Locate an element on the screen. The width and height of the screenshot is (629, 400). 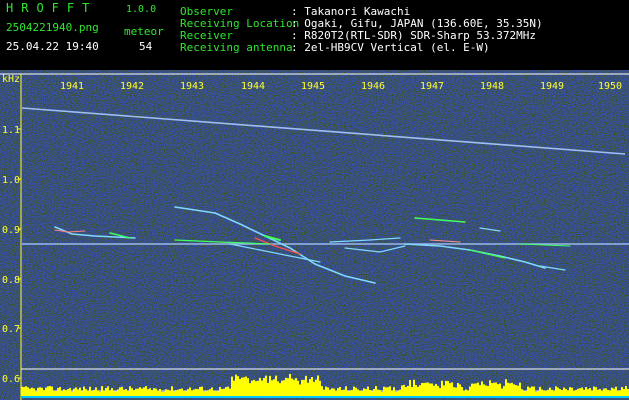
date-time: 25.04.22 19:40 is located at coordinates (52, 46).